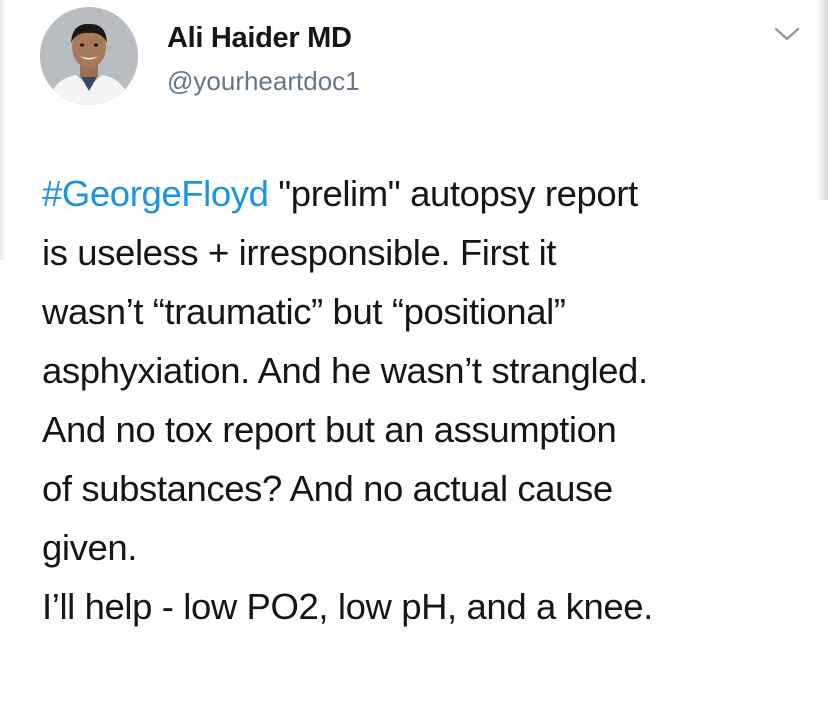  Describe the element at coordinates (155, 193) in the screenshot. I see `hashtag-link: #GeorgeFloyd` at that location.